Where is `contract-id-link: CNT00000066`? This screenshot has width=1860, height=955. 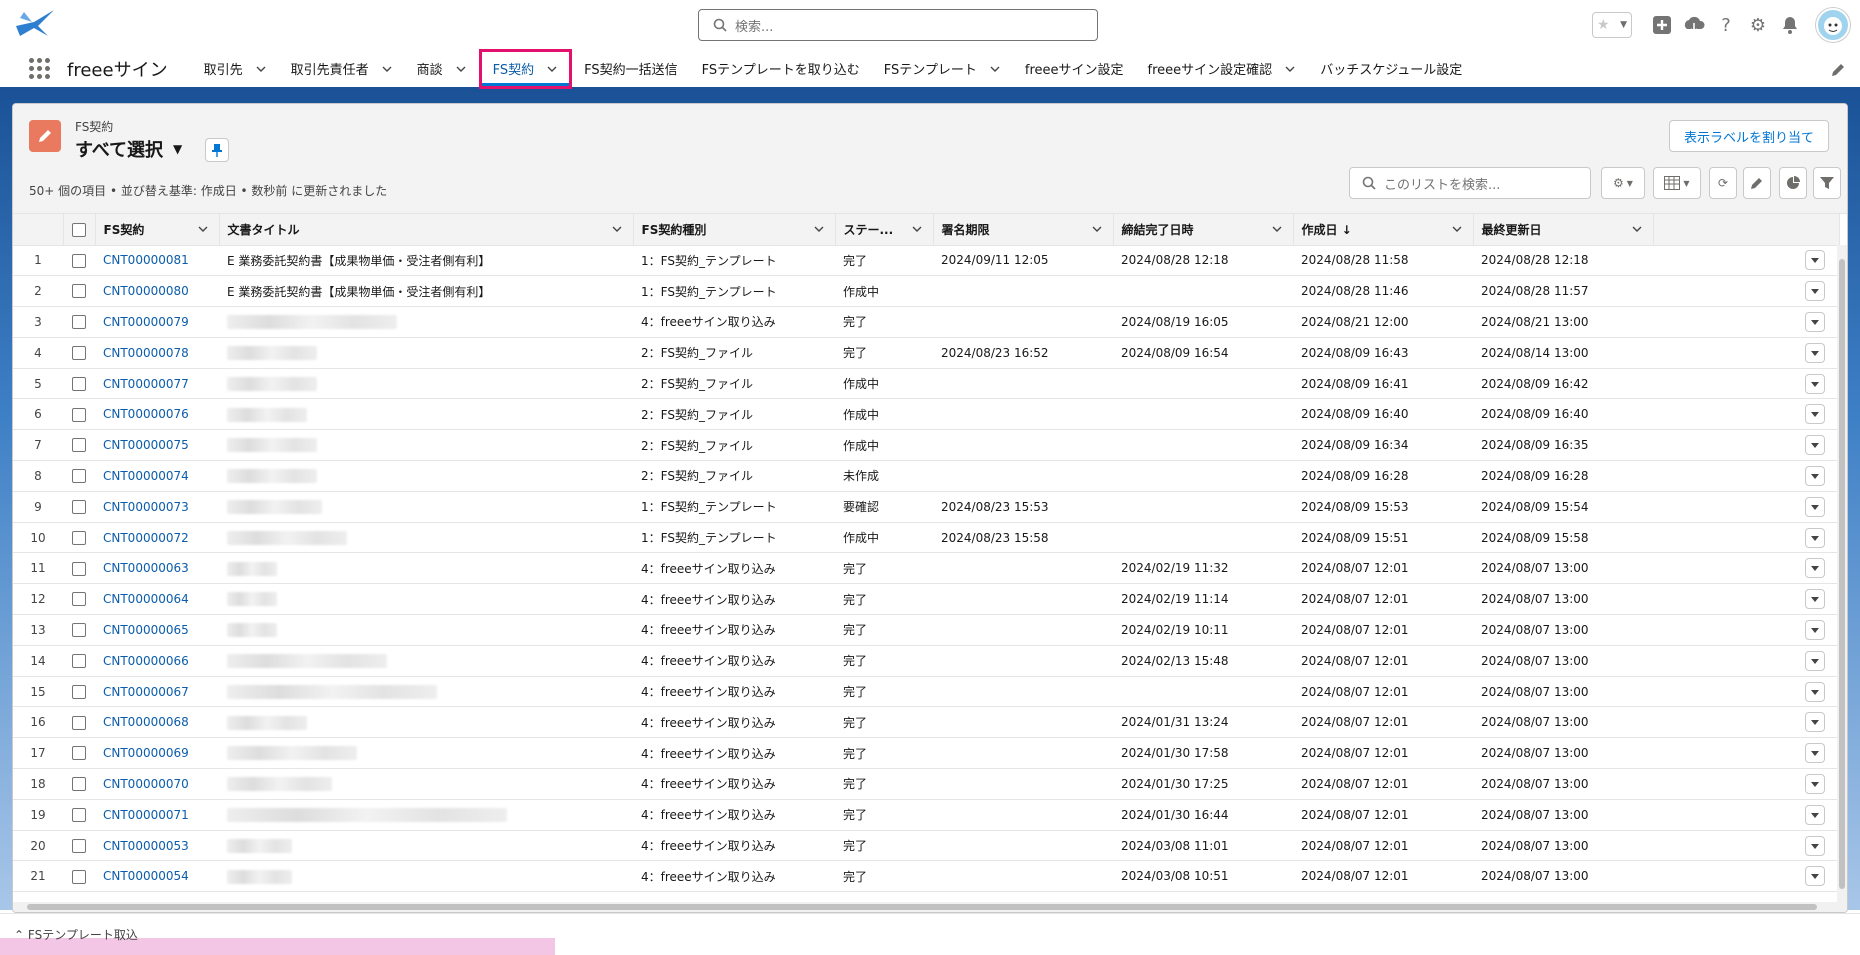 contract-id-link: CNT00000066 is located at coordinates (146, 661).